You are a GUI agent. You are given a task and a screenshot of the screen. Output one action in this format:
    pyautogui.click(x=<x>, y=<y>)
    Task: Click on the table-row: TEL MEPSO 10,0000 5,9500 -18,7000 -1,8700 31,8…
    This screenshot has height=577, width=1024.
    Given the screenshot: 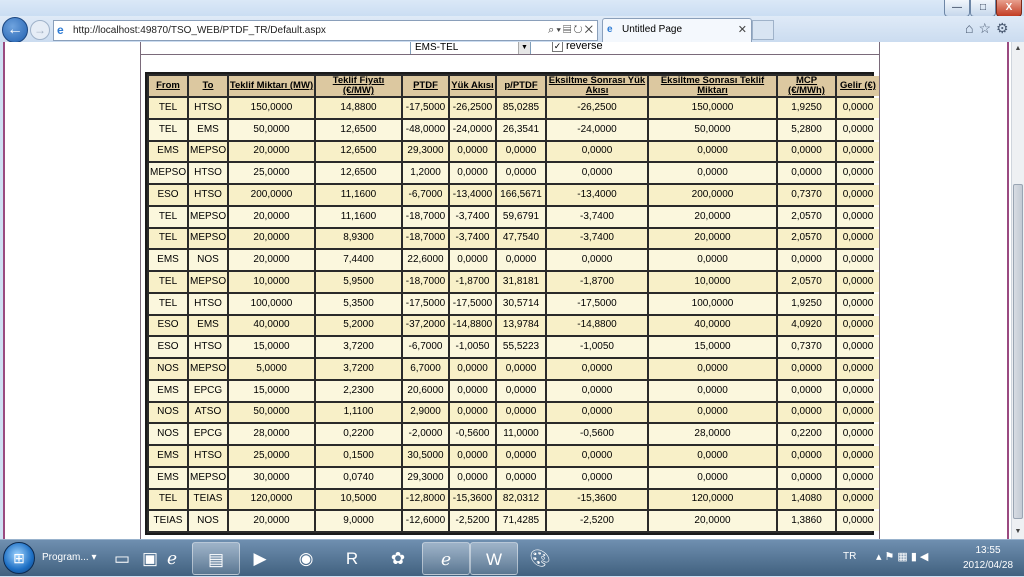 What is the action you would take?
    pyautogui.click(x=514, y=282)
    